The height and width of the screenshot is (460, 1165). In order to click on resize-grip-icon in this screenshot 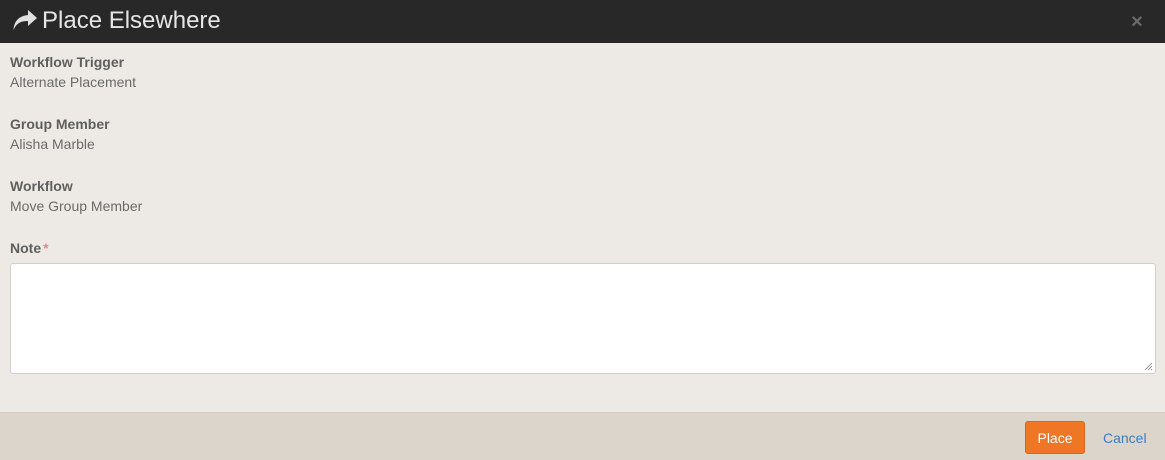, I will do `click(1148, 366)`.